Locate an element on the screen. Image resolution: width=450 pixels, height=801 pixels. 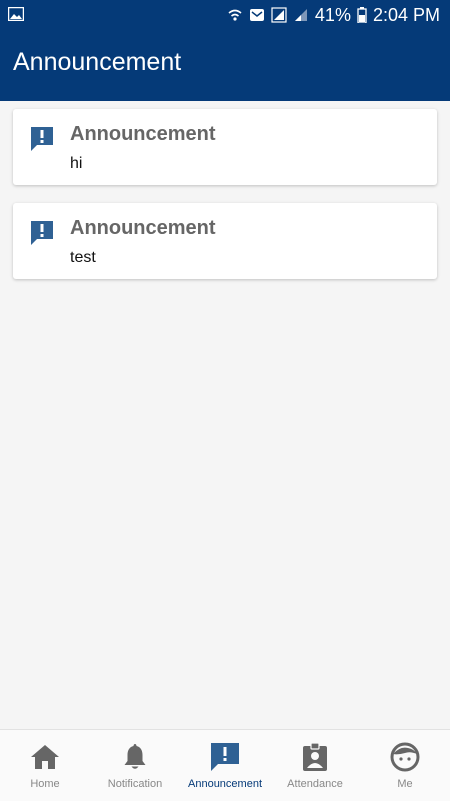
announcement-card: Announcement test is located at coordinates (225, 241).